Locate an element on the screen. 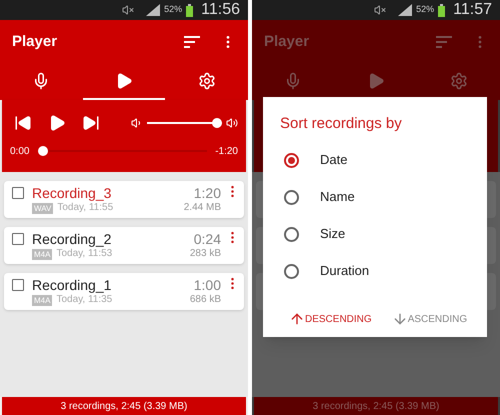  recording-card: Recording_2 M4A Today, 11:53 0:24 283 kB is located at coordinates (124, 245).